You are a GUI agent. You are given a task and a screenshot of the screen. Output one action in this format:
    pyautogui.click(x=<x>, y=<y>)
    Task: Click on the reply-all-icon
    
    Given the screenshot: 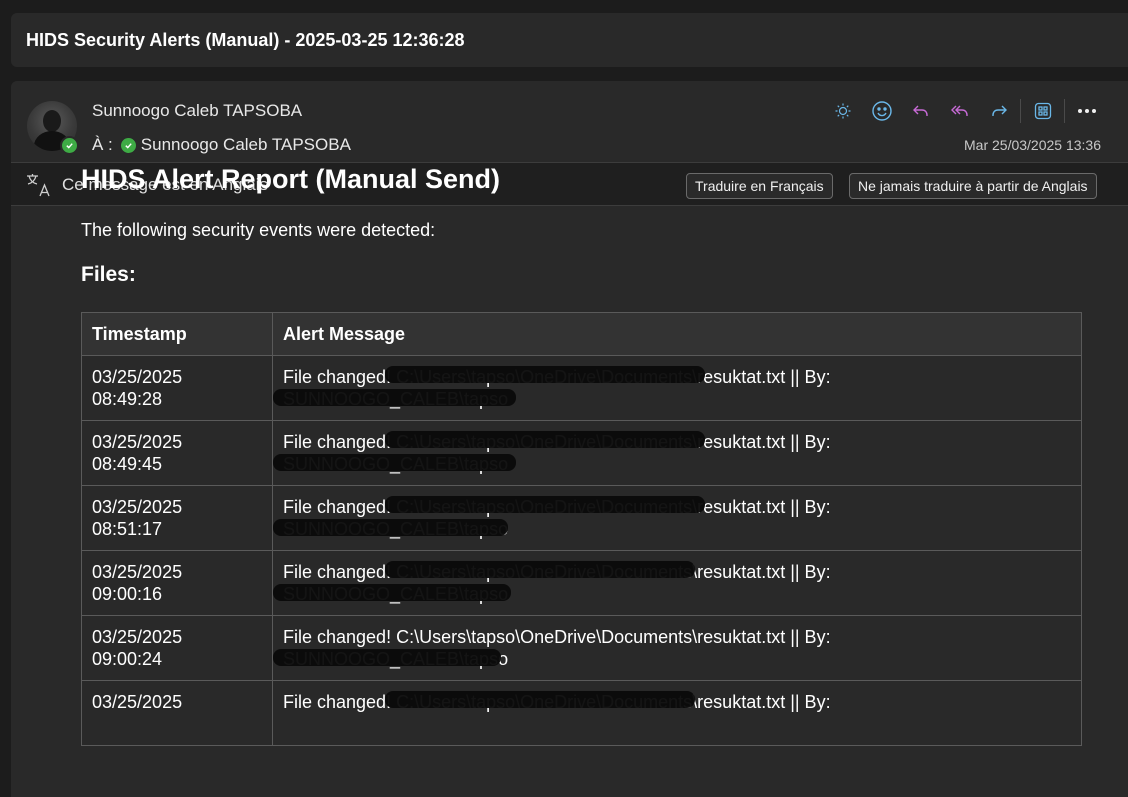 What is the action you would take?
    pyautogui.click(x=959, y=111)
    